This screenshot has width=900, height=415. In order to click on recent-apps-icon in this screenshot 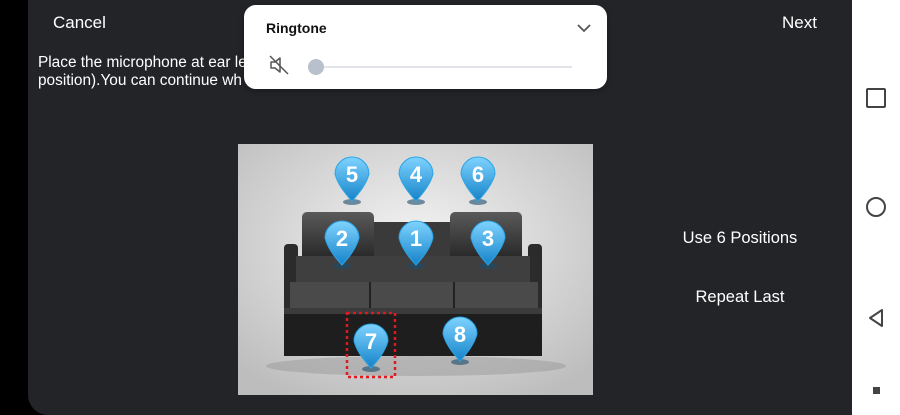, I will do `click(876, 98)`.